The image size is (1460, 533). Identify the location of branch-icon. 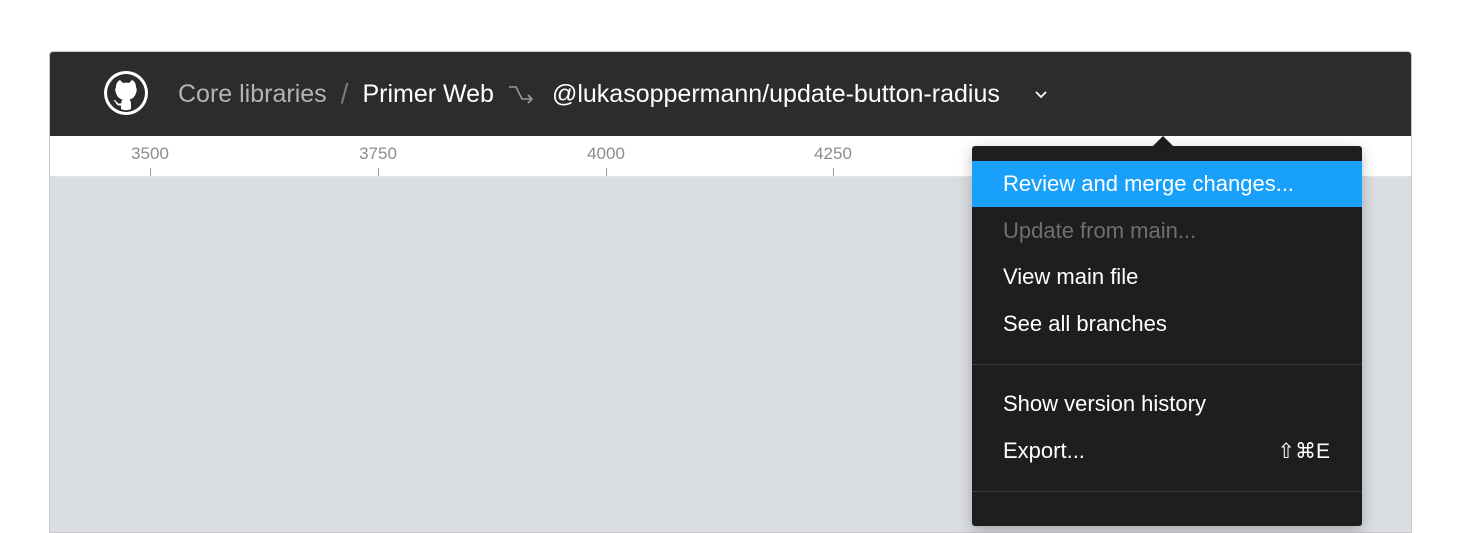
(521, 95).